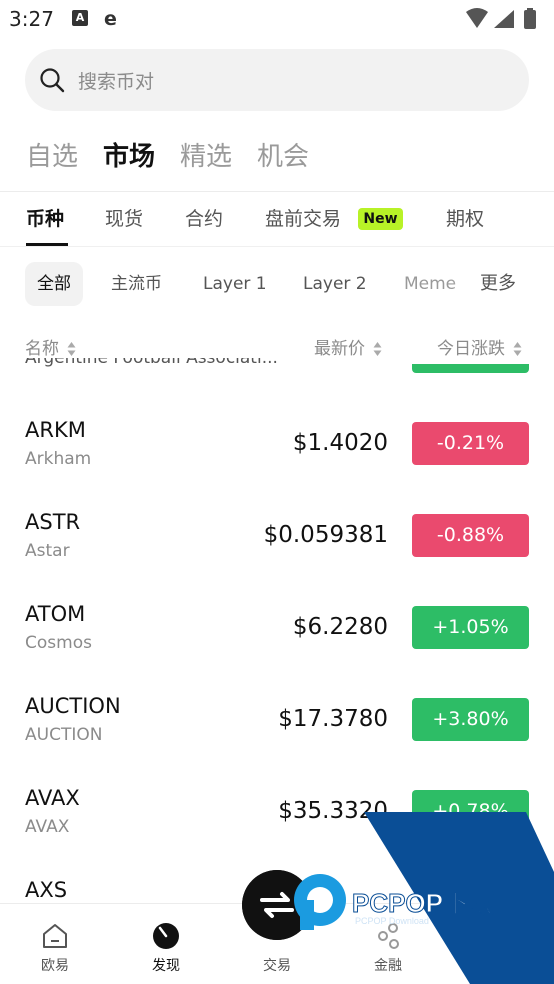 This screenshot has width=554, height=984. What do you see at coordinates (470, 443) in the screenshot?
I see `coin-change-badge: -0.21%` at bounding box center [470, 443].